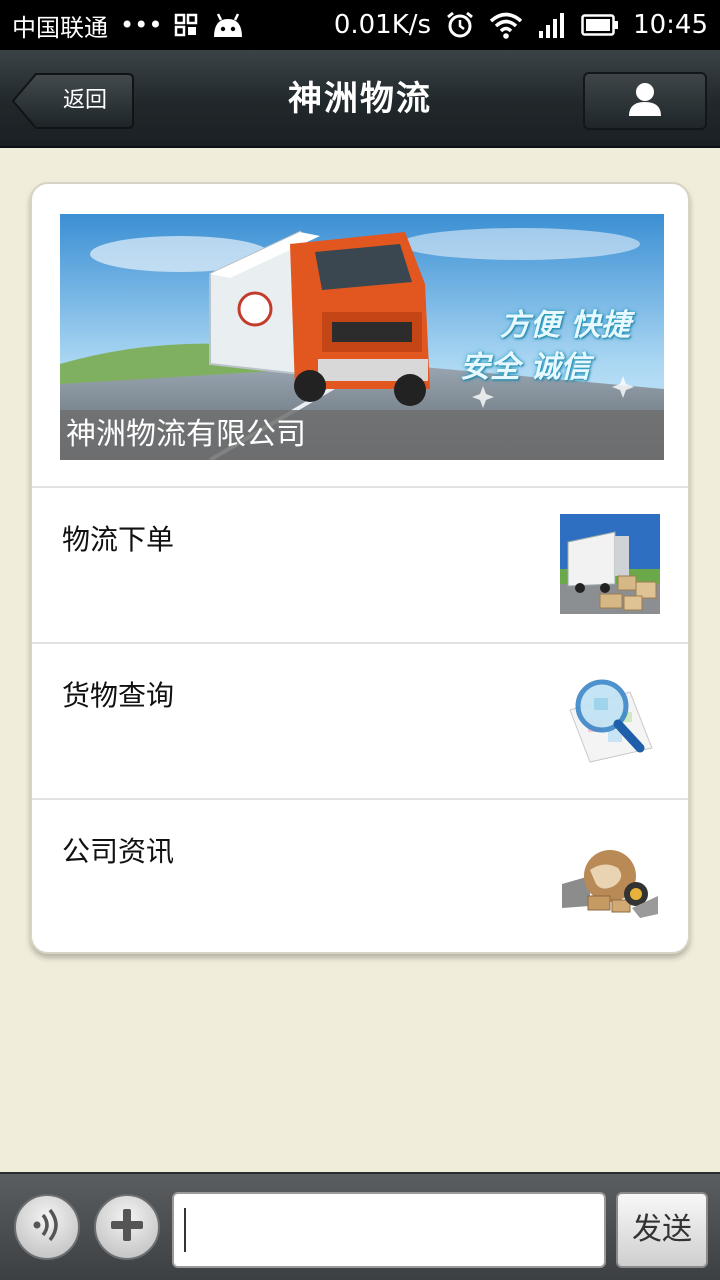 This screenshot has width=720, height=1280. I want to click on magnifier-map-thumbnail, so click(611, 721).